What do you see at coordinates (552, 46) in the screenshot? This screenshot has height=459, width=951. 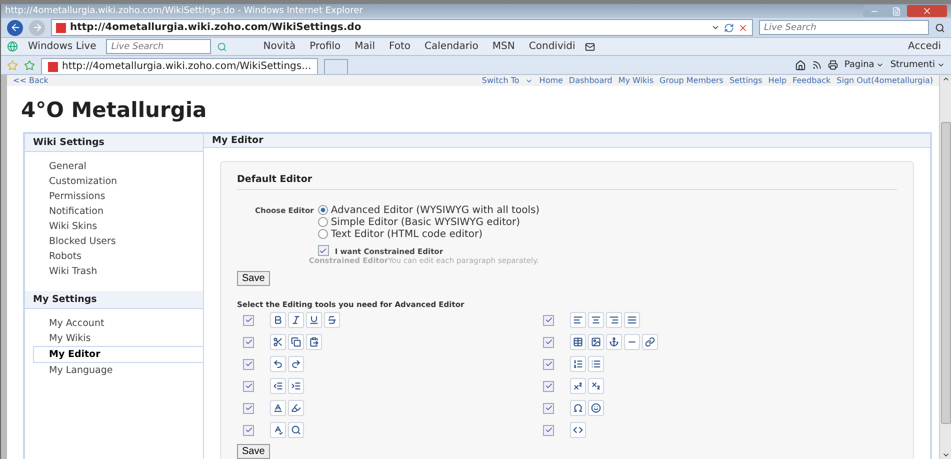 I see `toolbar-link: Condividi` at bounding box center [552, 46].